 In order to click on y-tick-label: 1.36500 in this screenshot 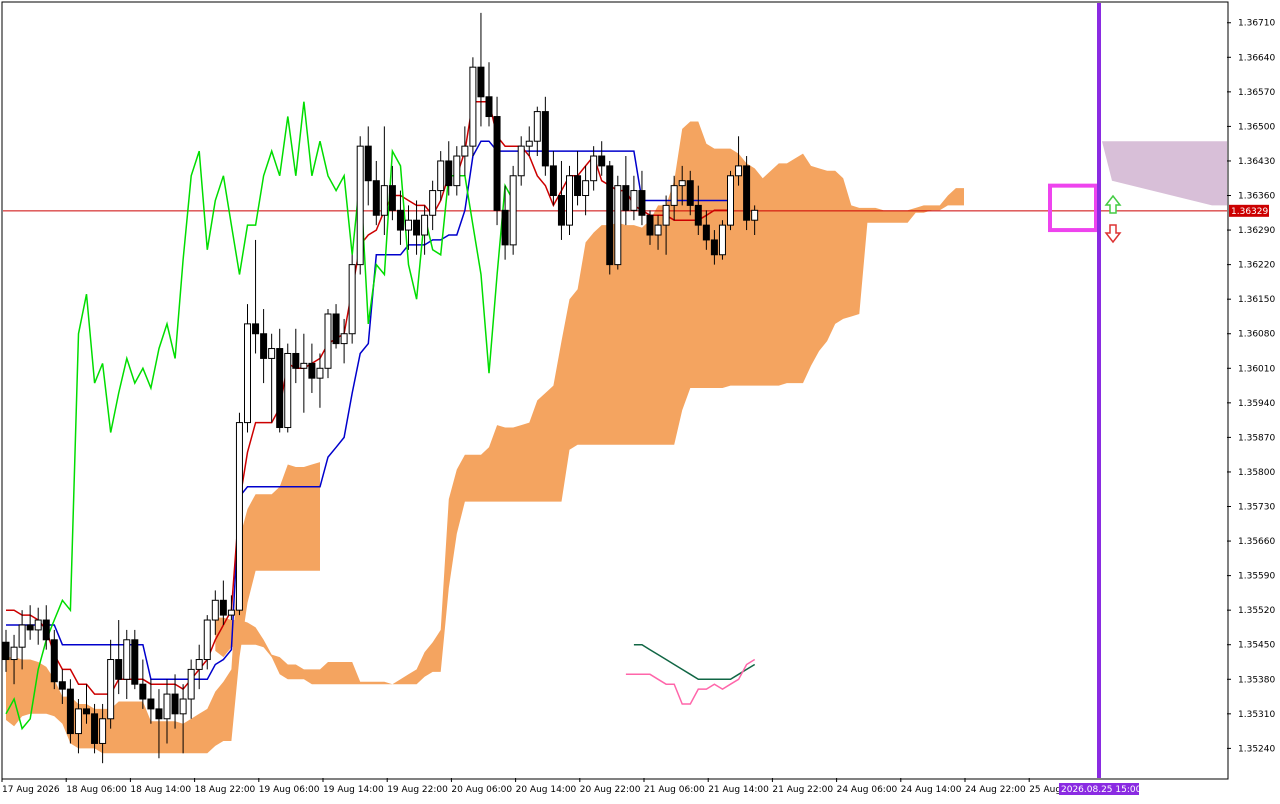, I will do `click(1256, 127)`.